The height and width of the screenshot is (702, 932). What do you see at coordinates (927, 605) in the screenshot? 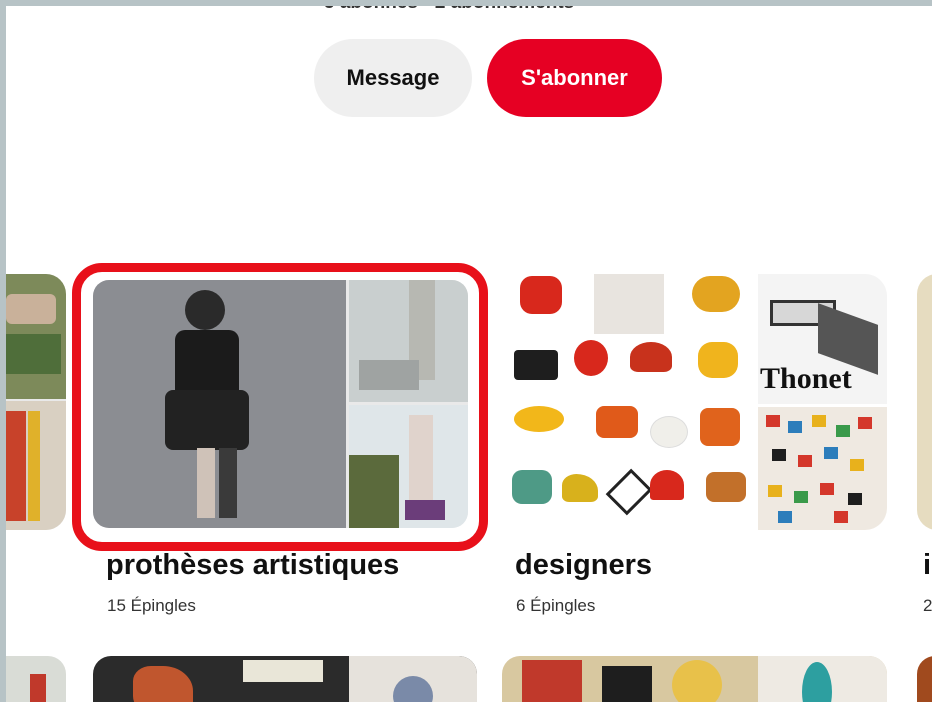
I see `board-pin-count: 2` at bounding box center [927, 605].